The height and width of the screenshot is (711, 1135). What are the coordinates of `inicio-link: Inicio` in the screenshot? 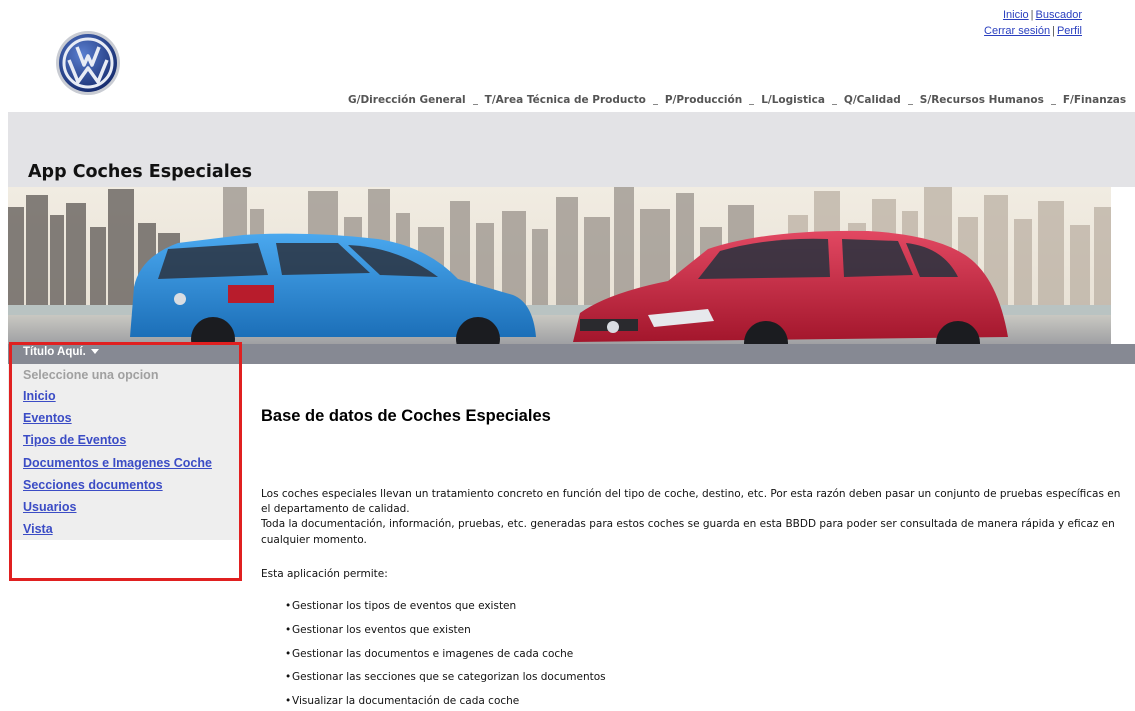 It's located at (1016, 15).